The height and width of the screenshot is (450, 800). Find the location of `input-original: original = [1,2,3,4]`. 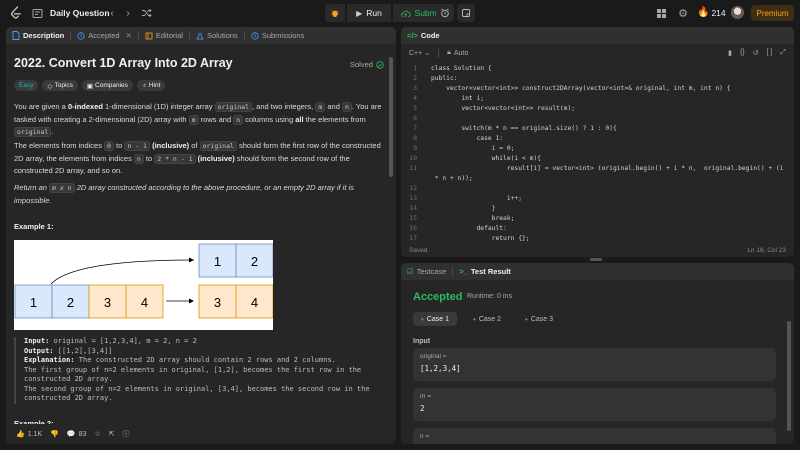

input-original: original = [1,2,3,4] is located at coordinates (594, 364).